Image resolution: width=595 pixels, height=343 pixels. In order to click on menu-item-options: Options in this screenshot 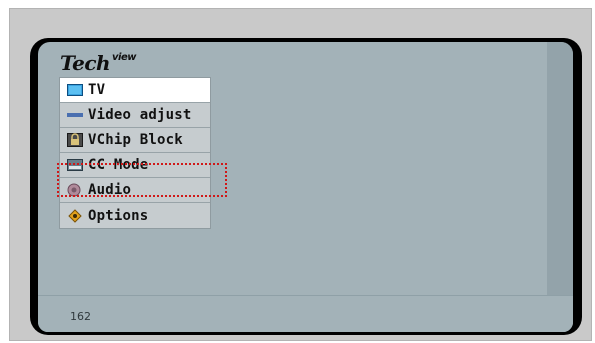, I will do `click(135, 215)`.